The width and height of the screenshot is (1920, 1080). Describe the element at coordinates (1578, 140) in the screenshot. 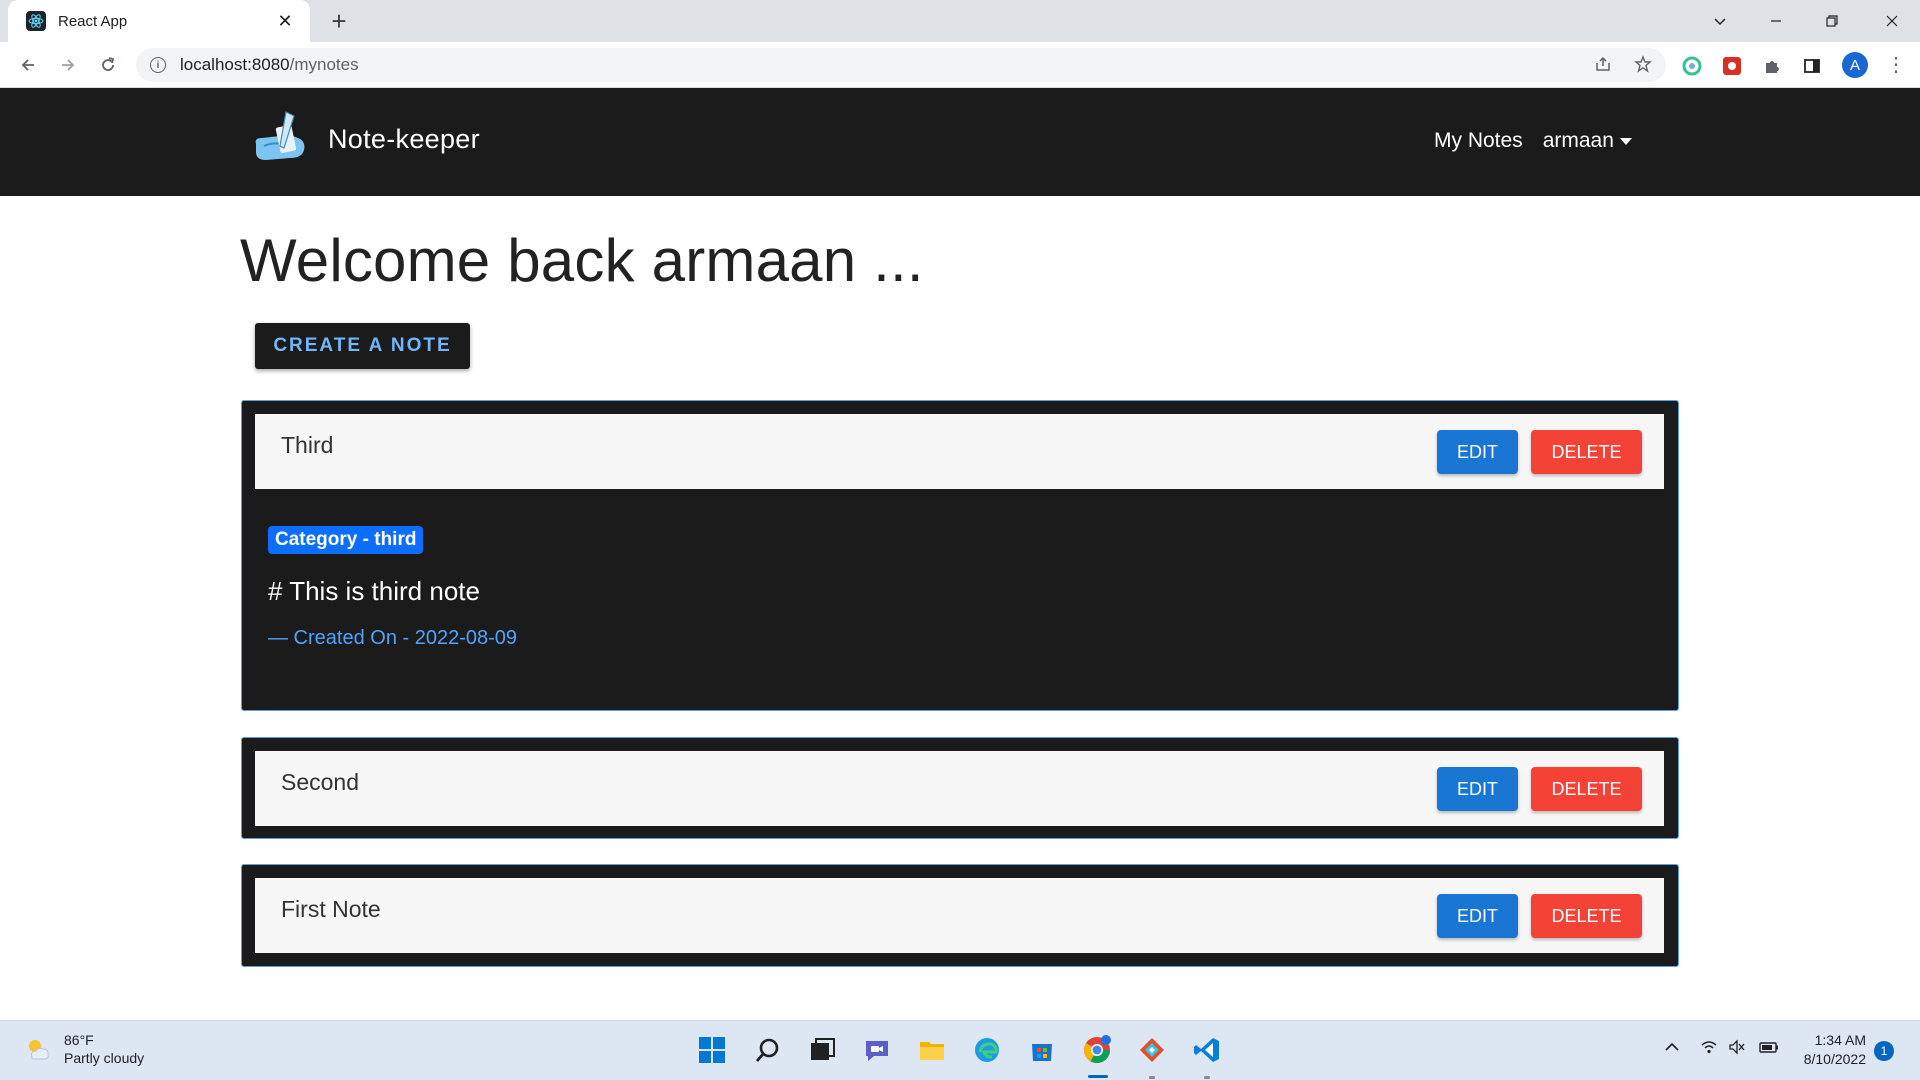

I see `user-name: armaan` at that location.